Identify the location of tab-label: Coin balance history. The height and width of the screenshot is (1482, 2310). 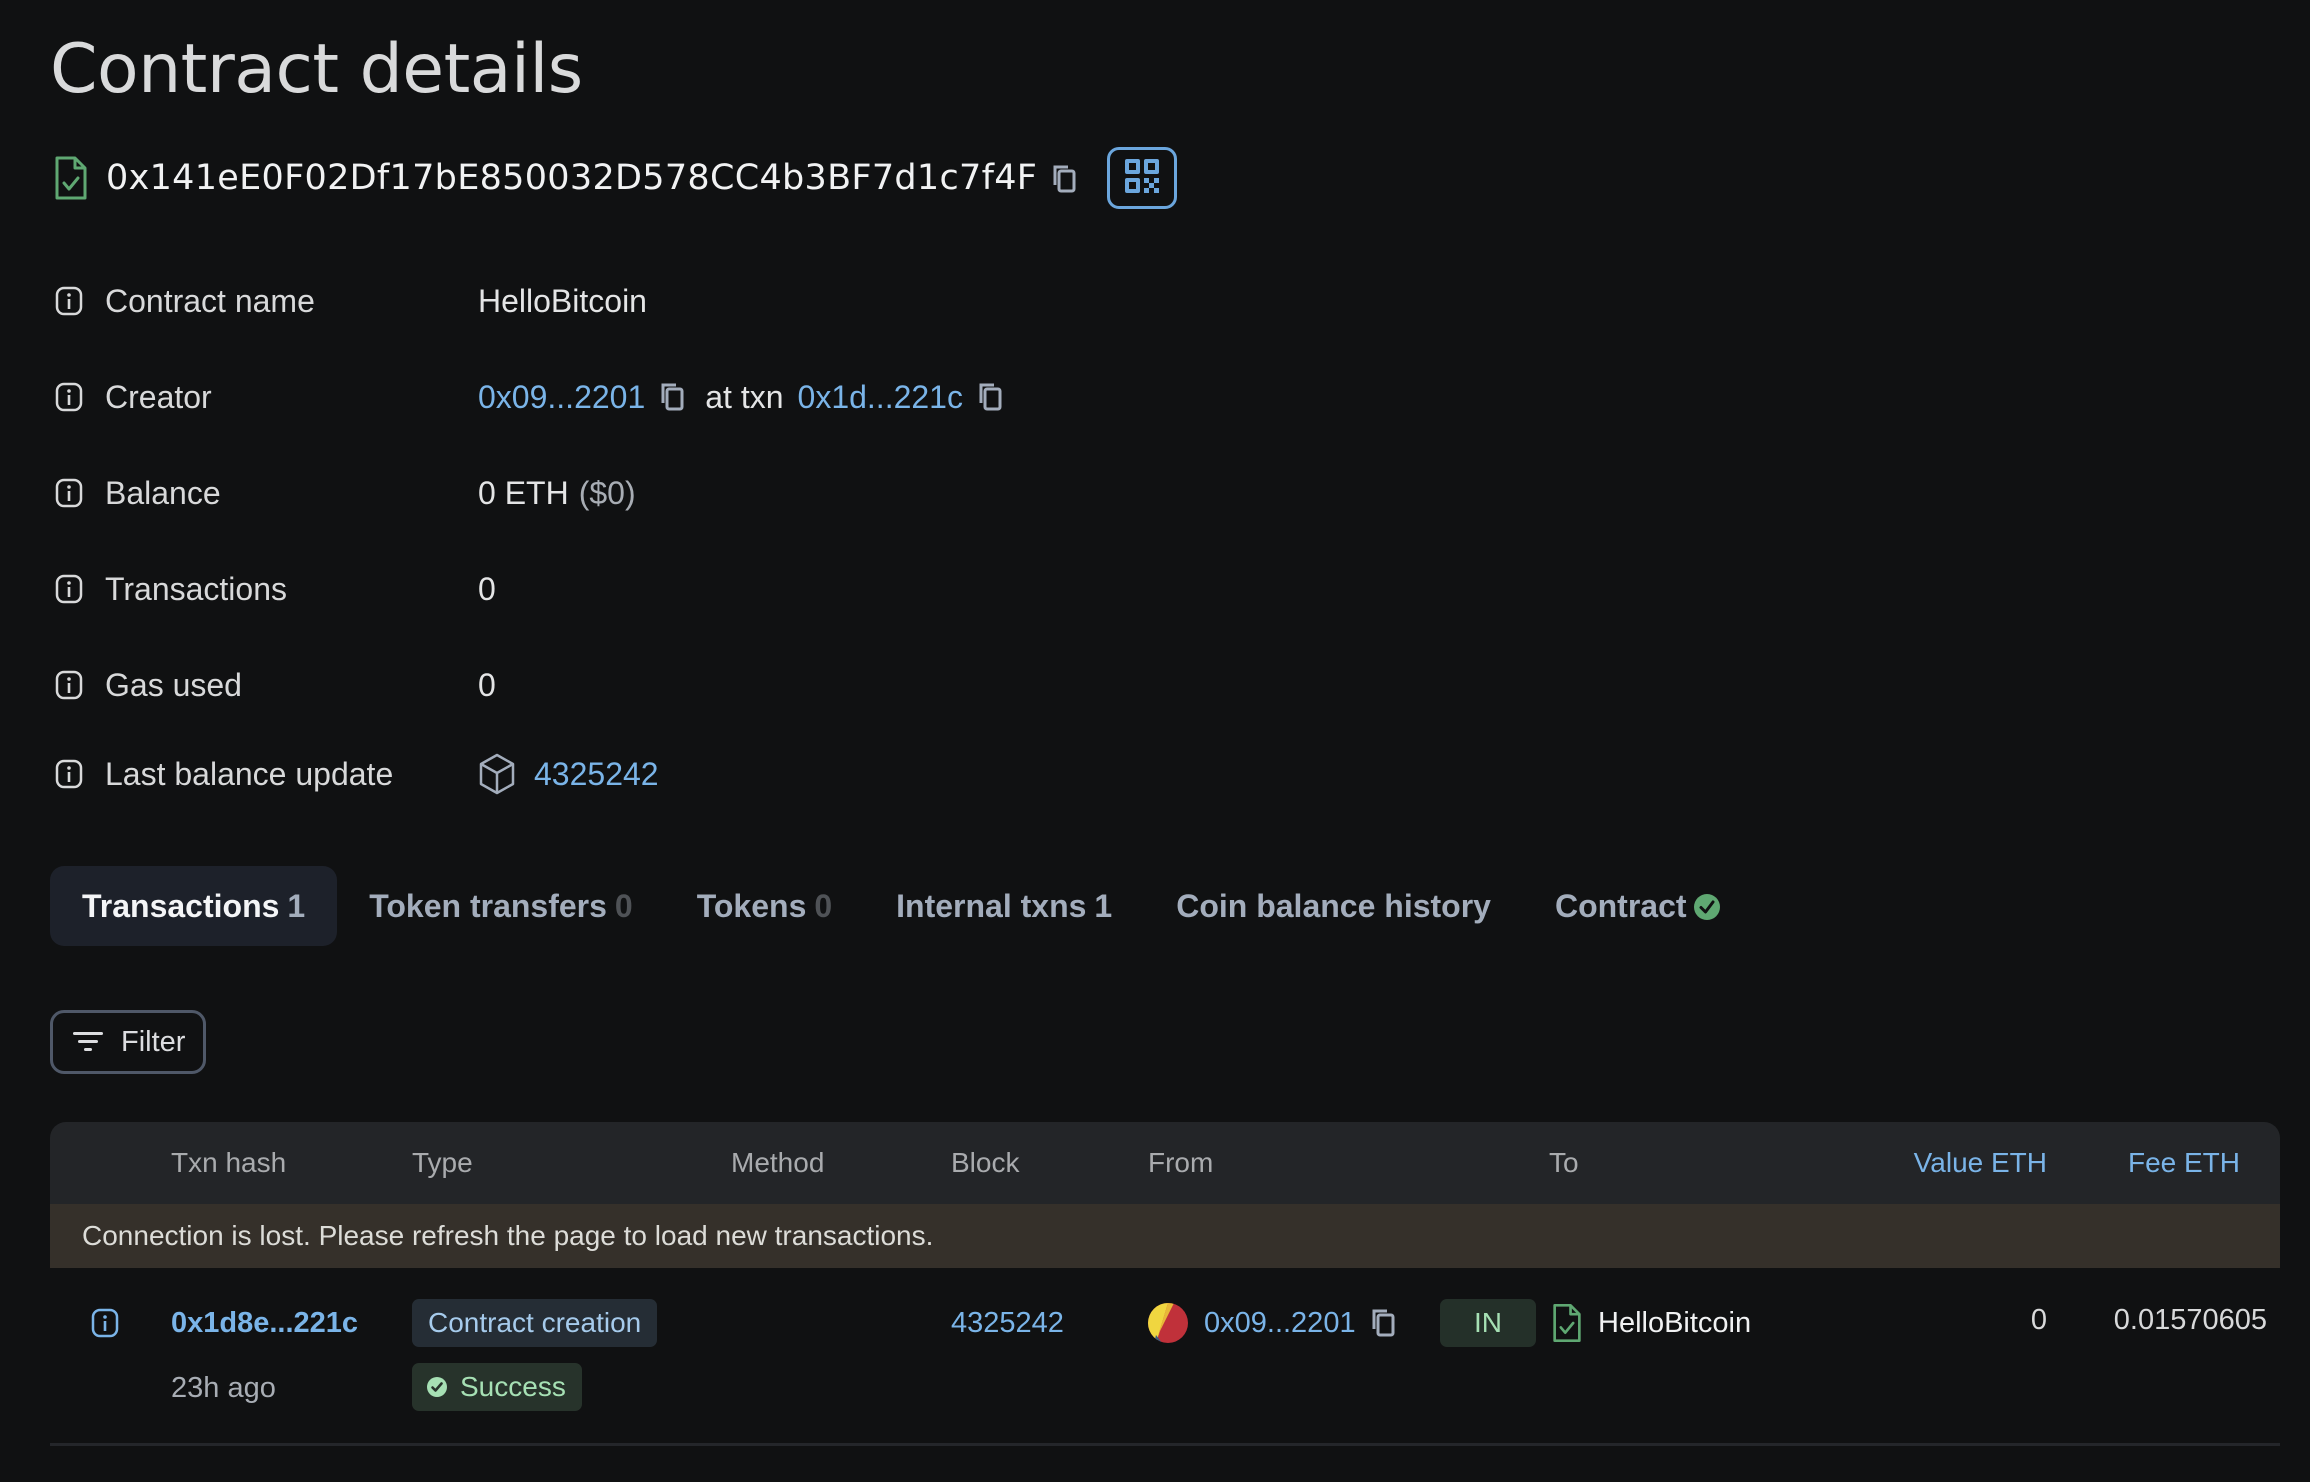
(1333, 905).